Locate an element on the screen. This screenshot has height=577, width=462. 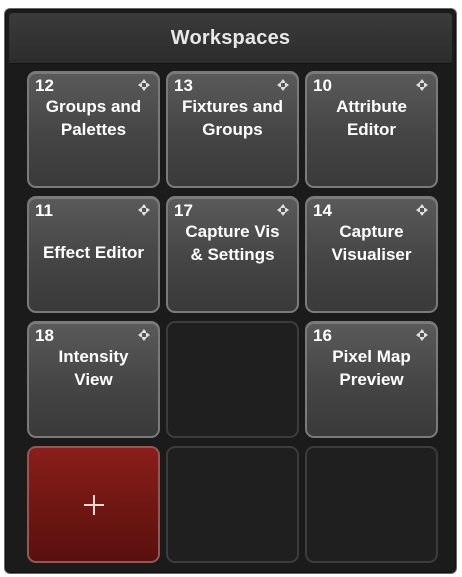
workspace-number: 14 is located at coordinates (322, 210).